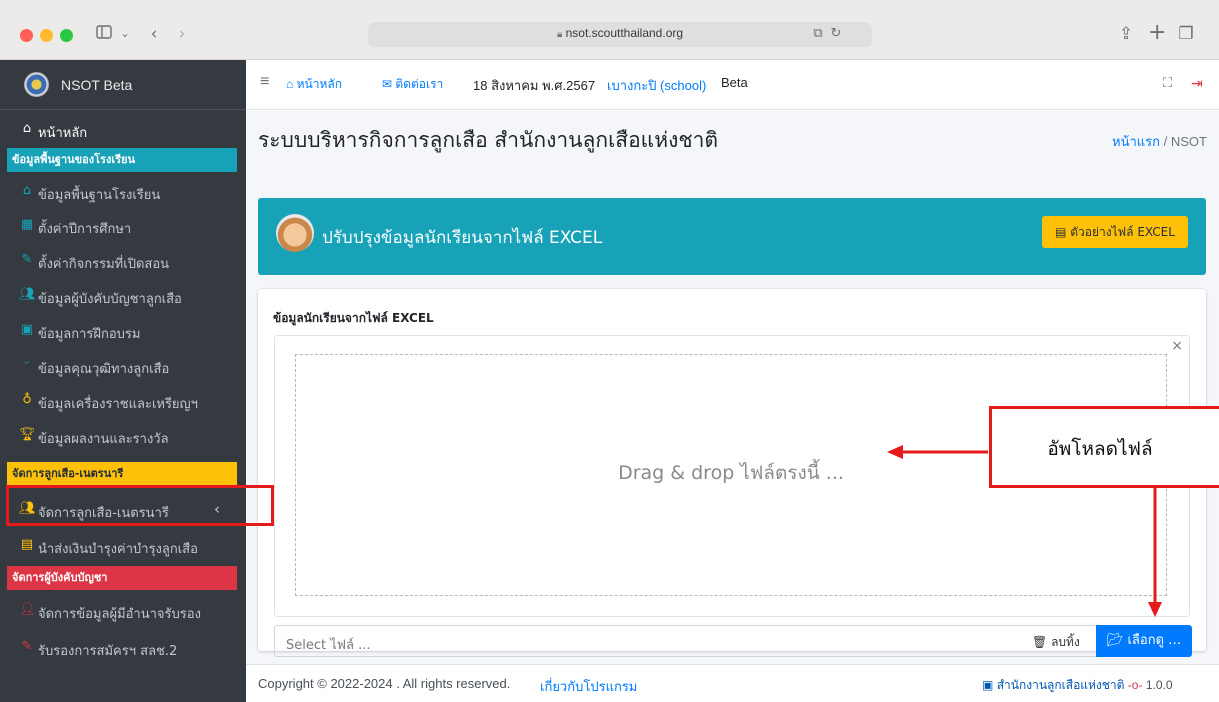  I want to click on logout-icon: ⇥, so click(1197, 83).